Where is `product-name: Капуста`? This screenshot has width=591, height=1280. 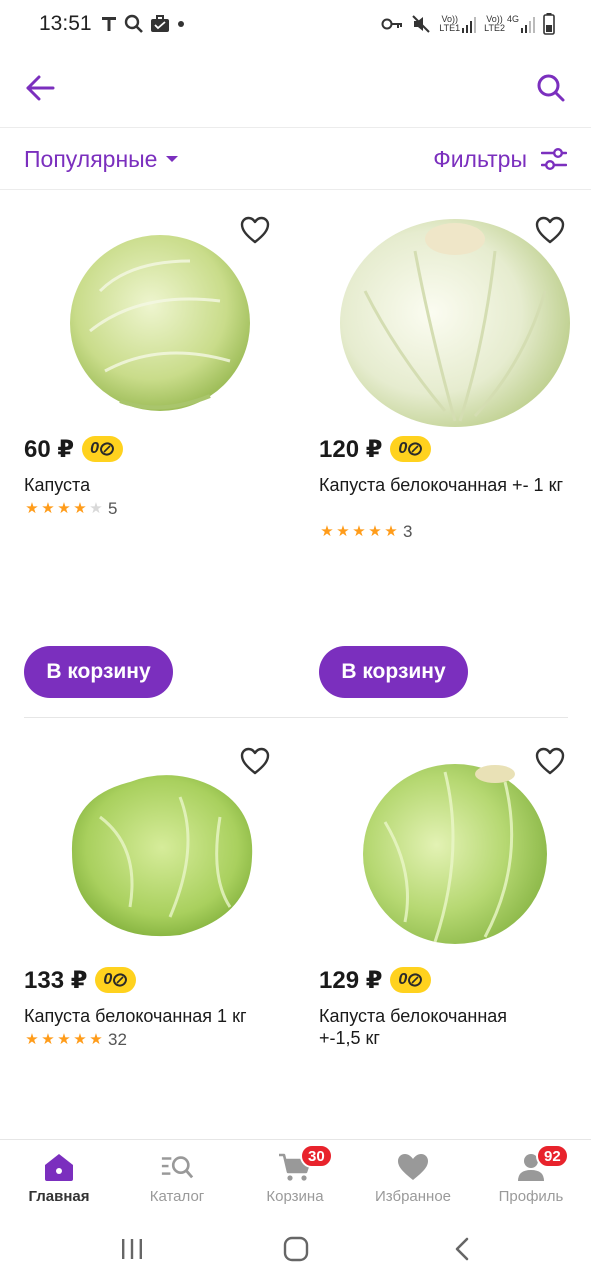
product-name: Капуста is located at coordinates (149, 485).